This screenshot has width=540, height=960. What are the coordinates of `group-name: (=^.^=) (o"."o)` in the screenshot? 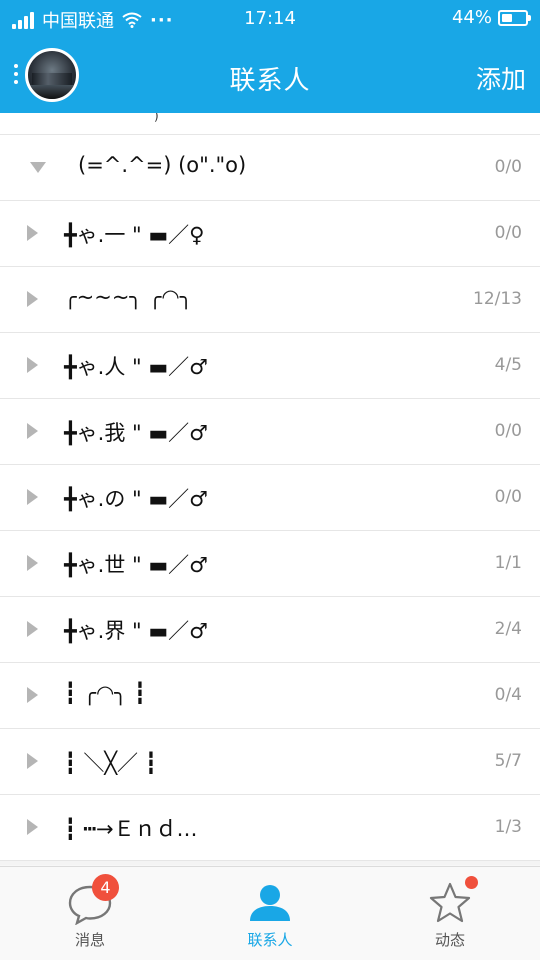 It's located at (162, 165).